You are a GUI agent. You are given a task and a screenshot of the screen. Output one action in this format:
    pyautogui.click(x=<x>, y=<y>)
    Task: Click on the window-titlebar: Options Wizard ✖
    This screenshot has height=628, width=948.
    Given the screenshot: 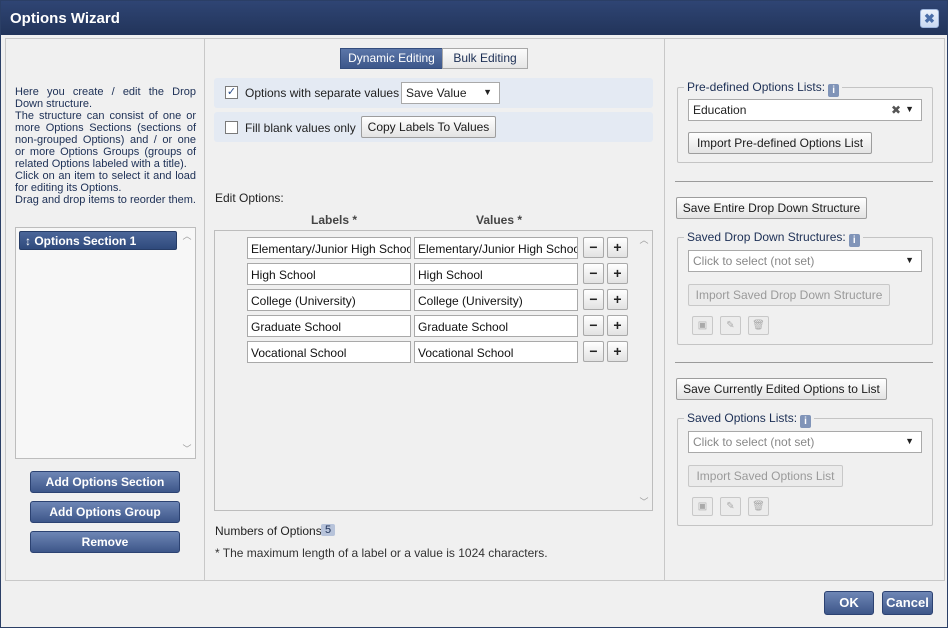 What is the action you would take?
    pyautogui.click(x=474, y=18)
    